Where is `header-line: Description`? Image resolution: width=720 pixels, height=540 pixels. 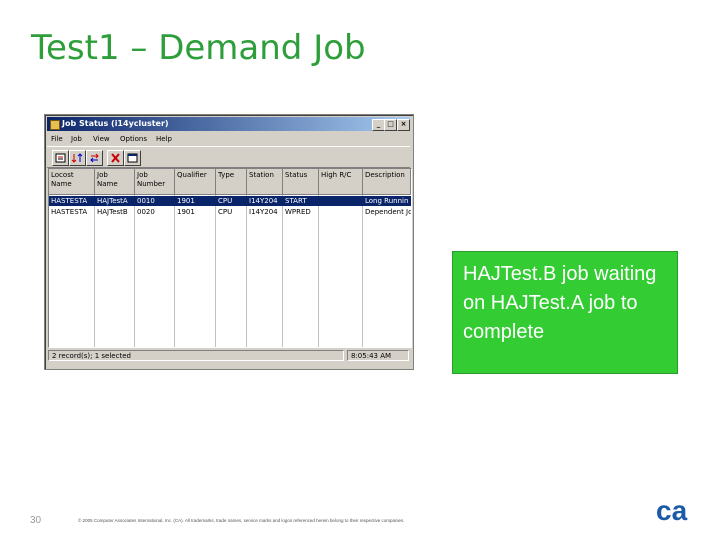 header-line: Description is located at coordinates (385, 175).